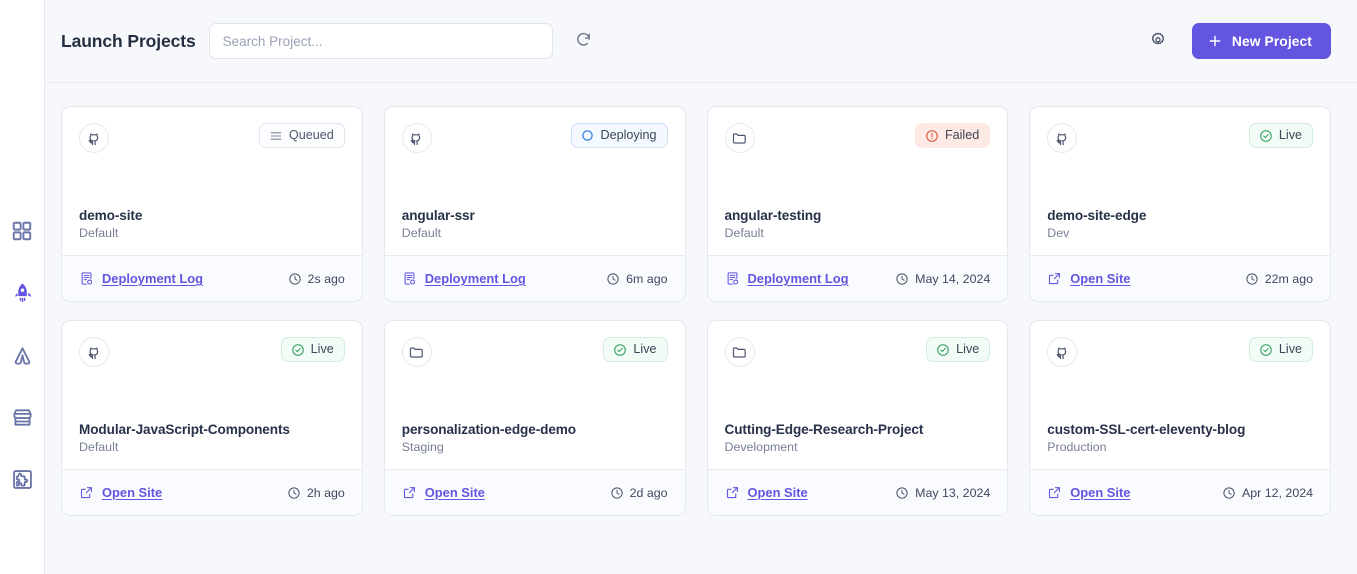 Image resolution: width=1357 pixels, height=574 pixels. I want to click on project-name: Modular-JavaScript-Components, so click(184, 429).